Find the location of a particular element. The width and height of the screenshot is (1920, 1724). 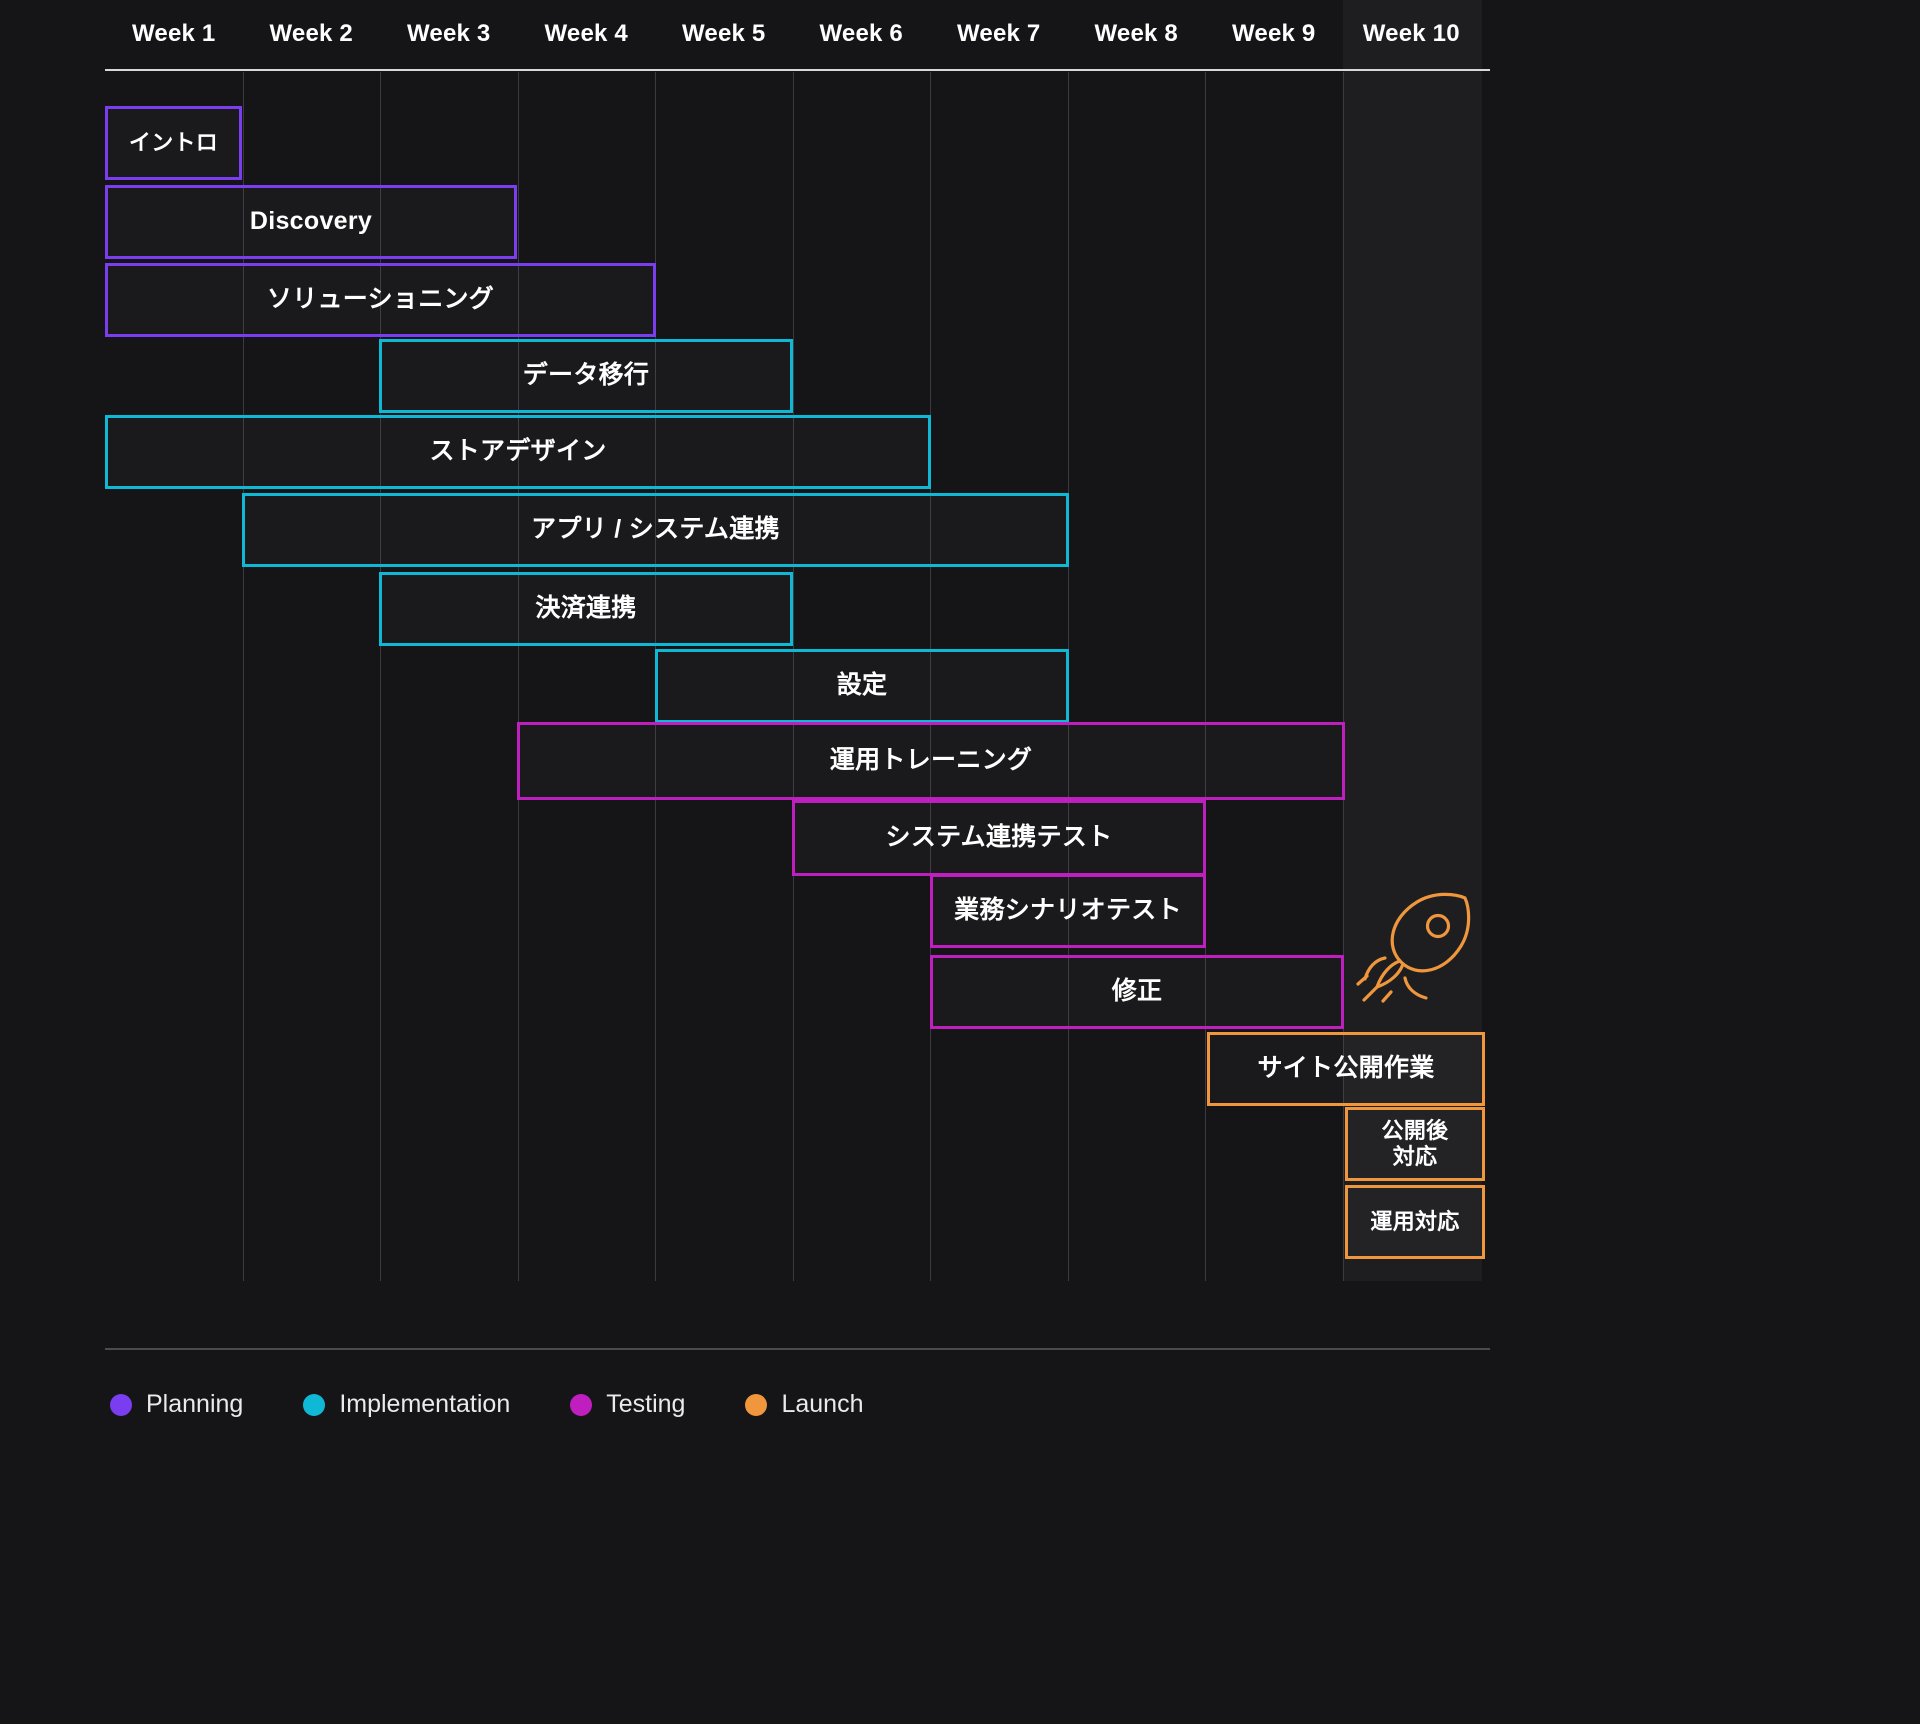

legend-label: Launch is located at coordinates (822, 1404).